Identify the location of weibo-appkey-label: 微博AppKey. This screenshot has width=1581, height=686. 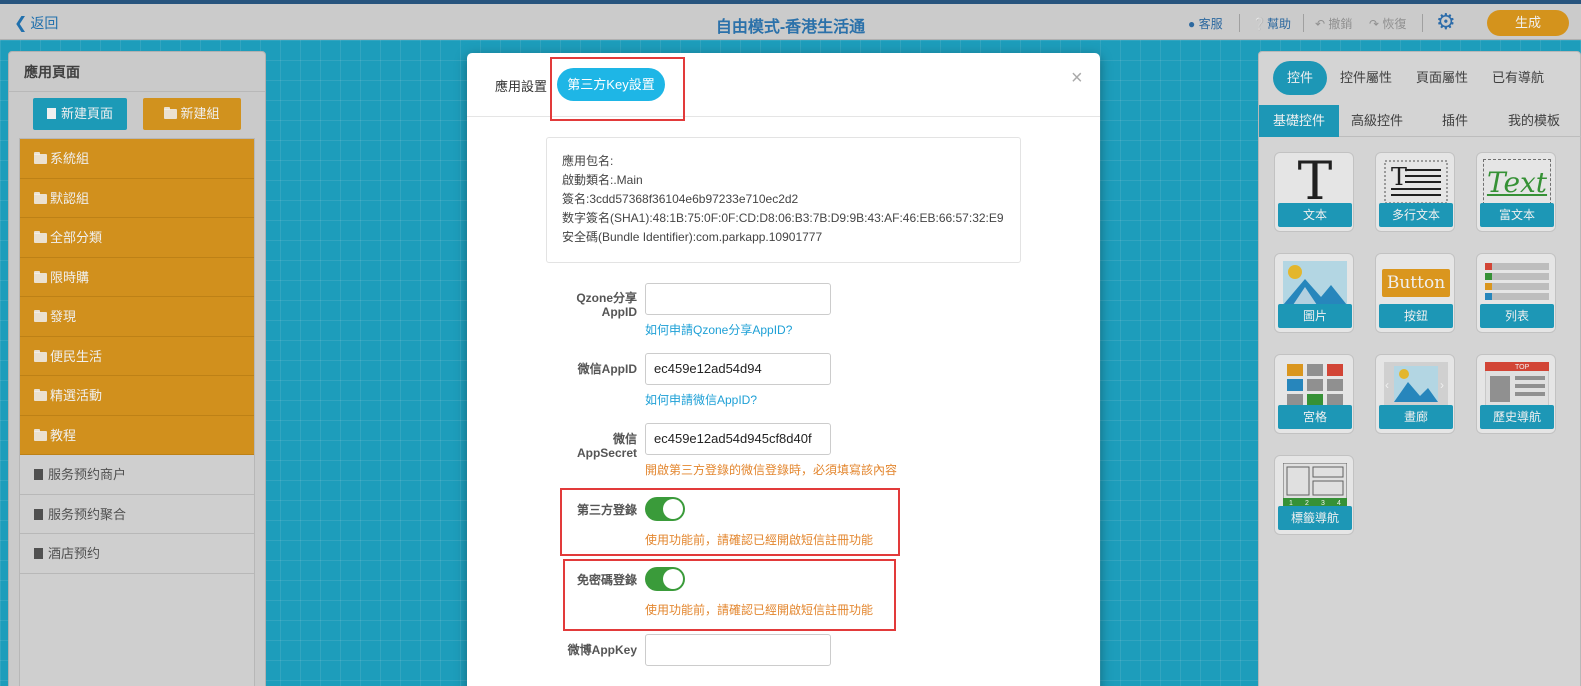
(602, 650).